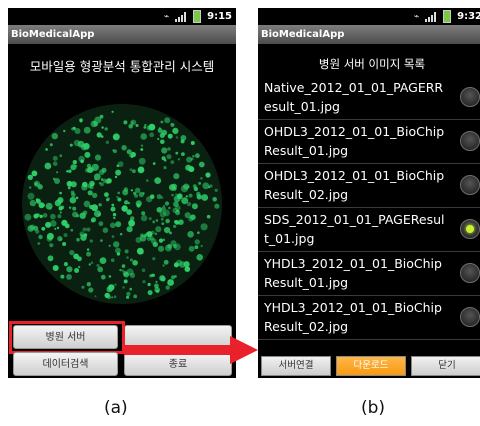 Image resolution: width=480 pixels, height=426 pixels. Describe the element at coordinates (353, 317) in the screenshot. I see `file-name: YHDL3_2012_01_01_BioChipResult_02.jpg` at that location.